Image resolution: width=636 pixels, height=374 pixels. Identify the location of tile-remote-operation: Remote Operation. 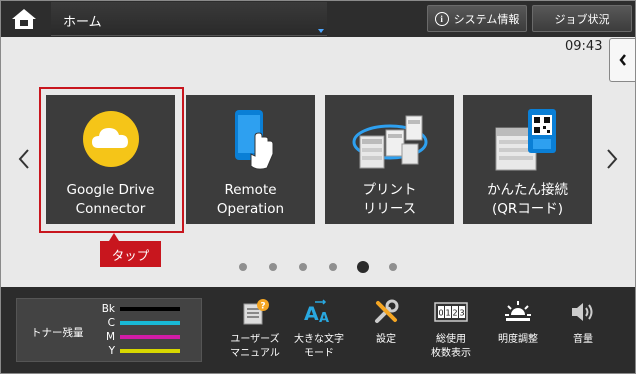
(250, 159).